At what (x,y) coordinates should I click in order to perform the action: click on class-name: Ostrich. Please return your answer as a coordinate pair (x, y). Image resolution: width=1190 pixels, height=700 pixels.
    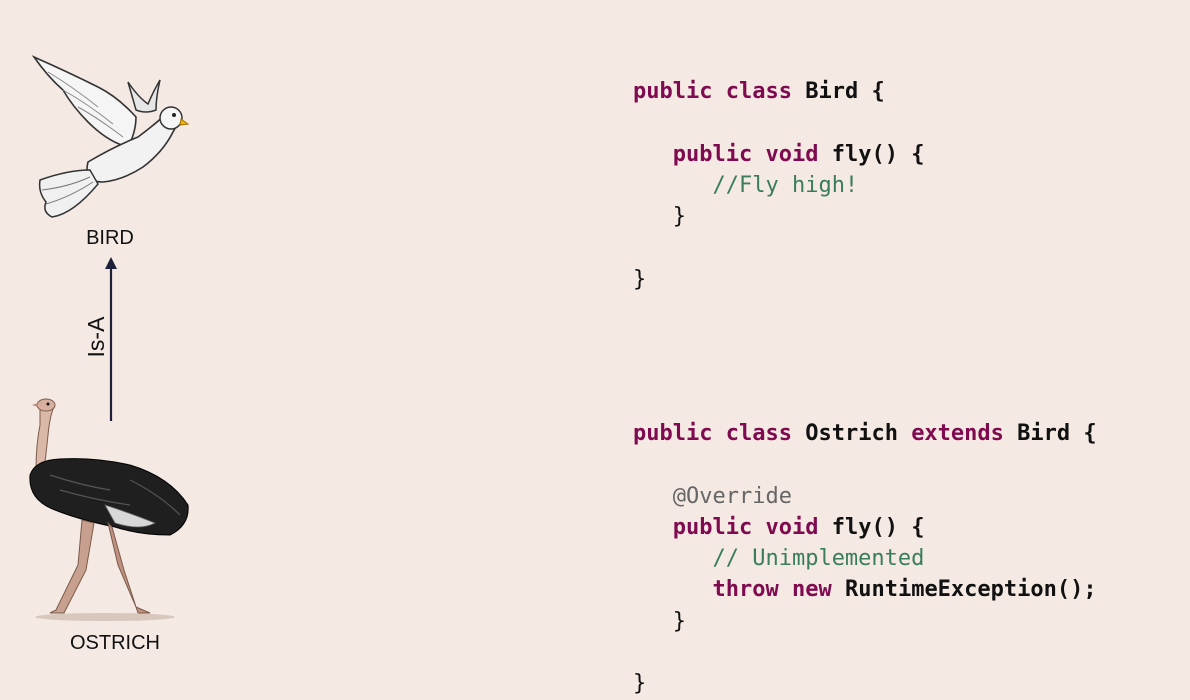
    Looking at the image, I should click on (851, 433).